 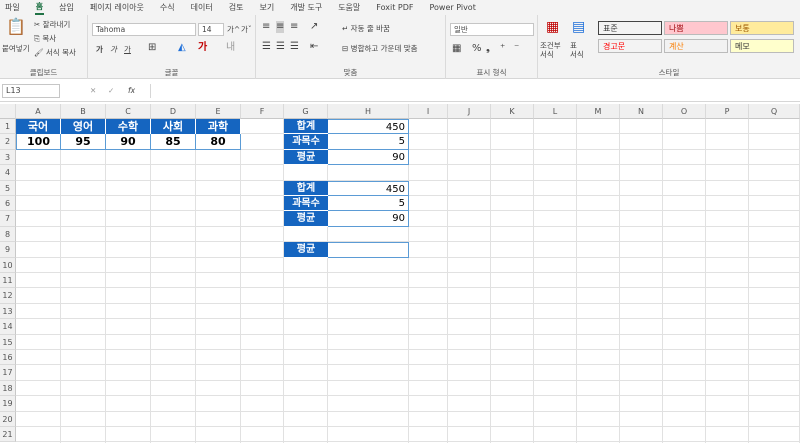 I want to click on score-cell: 90, so click(x=128, y=142).